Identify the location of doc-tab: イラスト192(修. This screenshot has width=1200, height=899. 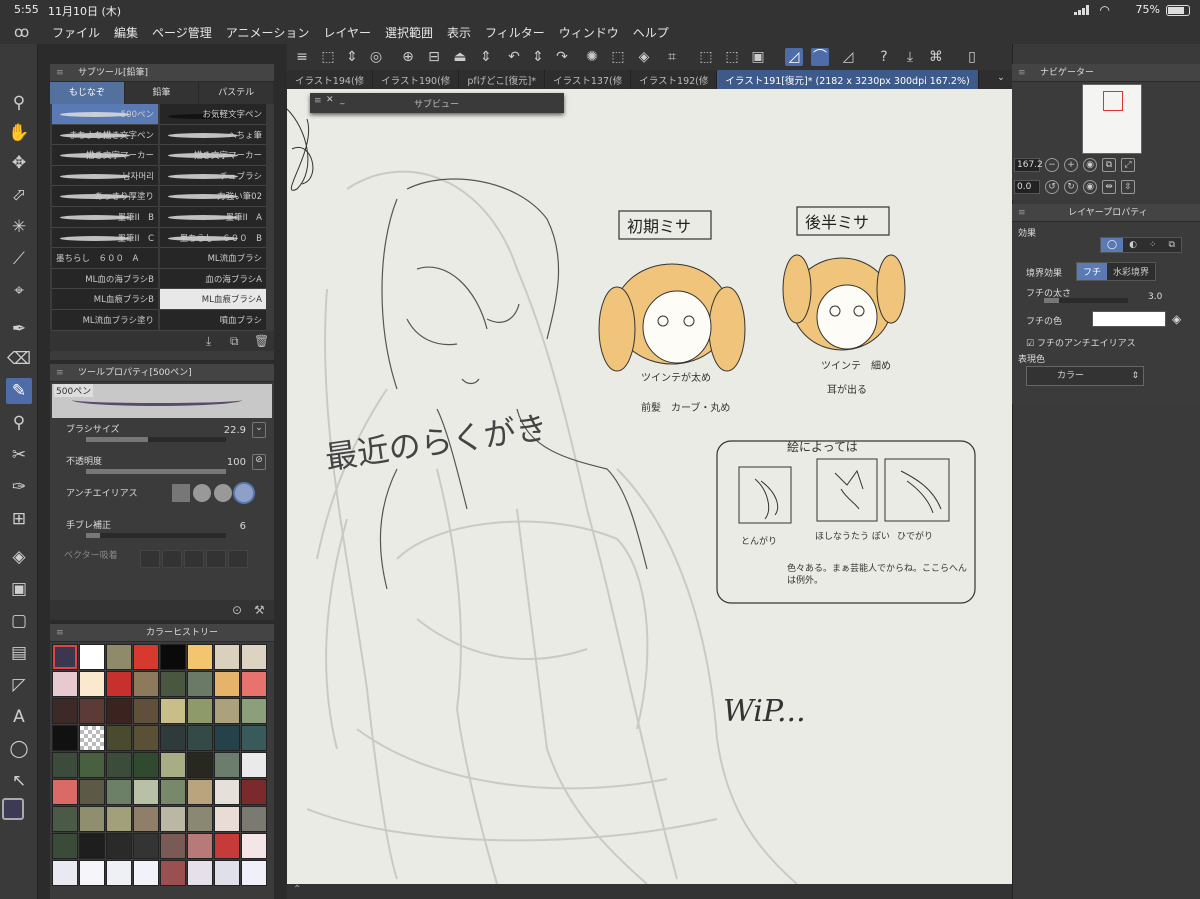
(674, 79).